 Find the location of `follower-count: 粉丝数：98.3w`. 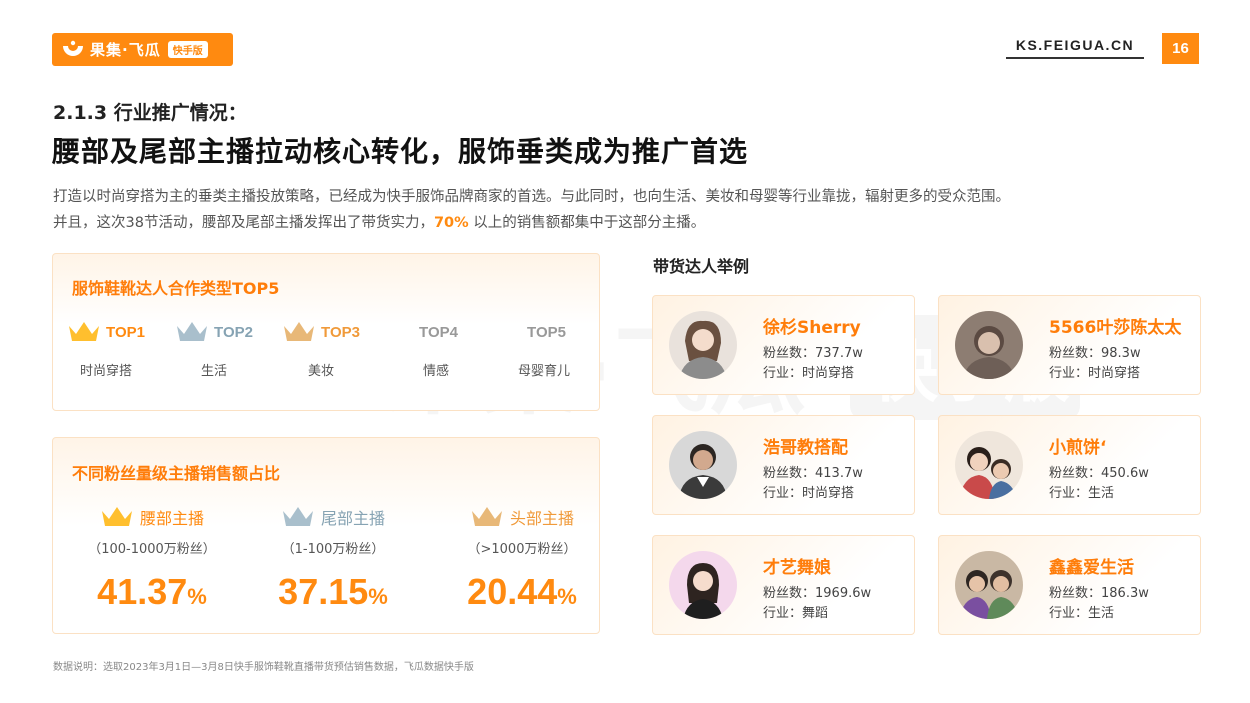

follower-count: 粉丝数：98.3w is located at coordinates (1095, 353).